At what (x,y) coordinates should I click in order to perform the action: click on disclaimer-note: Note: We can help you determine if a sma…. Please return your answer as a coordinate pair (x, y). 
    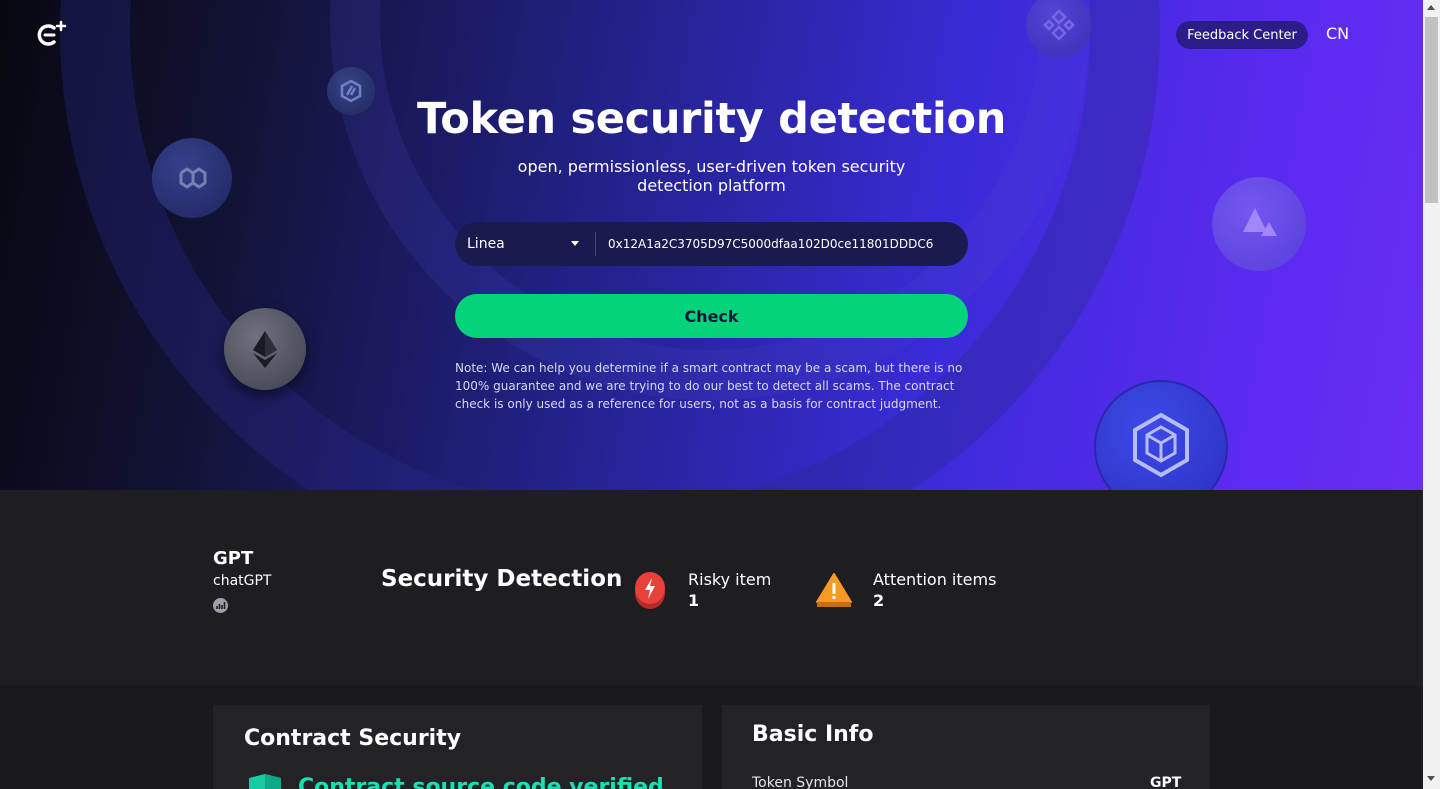
    Looking at the image, I should click on (709, 386).